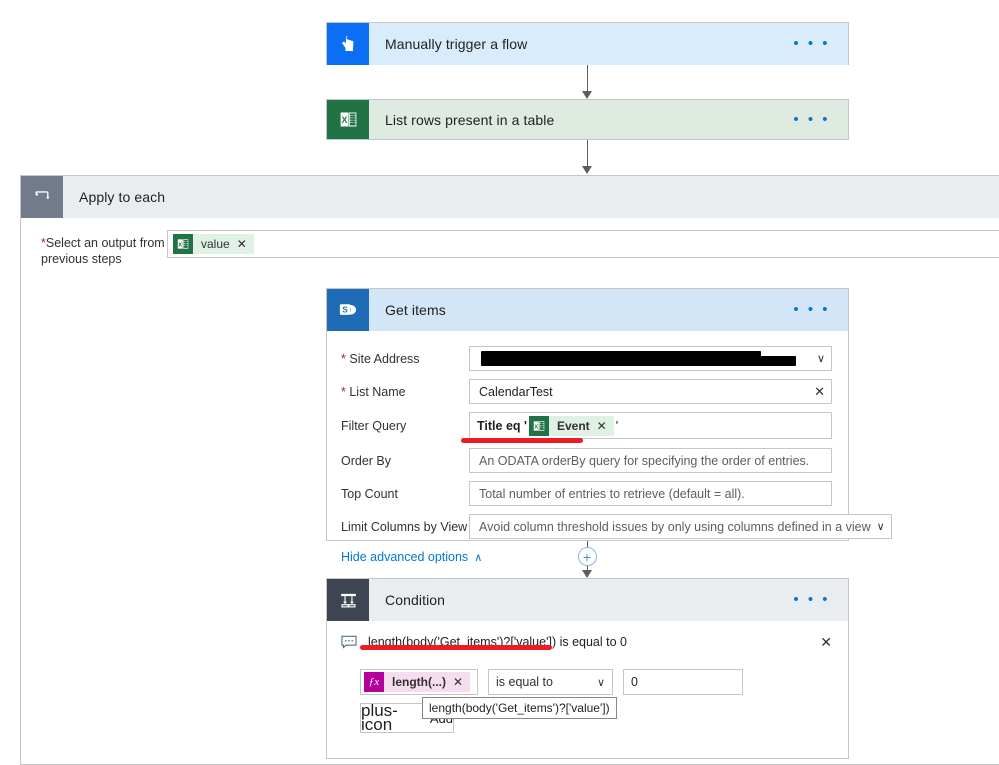 This screenshot has height=765, width=999. What do you see at coordinates (583, 244) in the screenshot?
I see `select-output-input: X value ✕` at bounding box center [583, 244].